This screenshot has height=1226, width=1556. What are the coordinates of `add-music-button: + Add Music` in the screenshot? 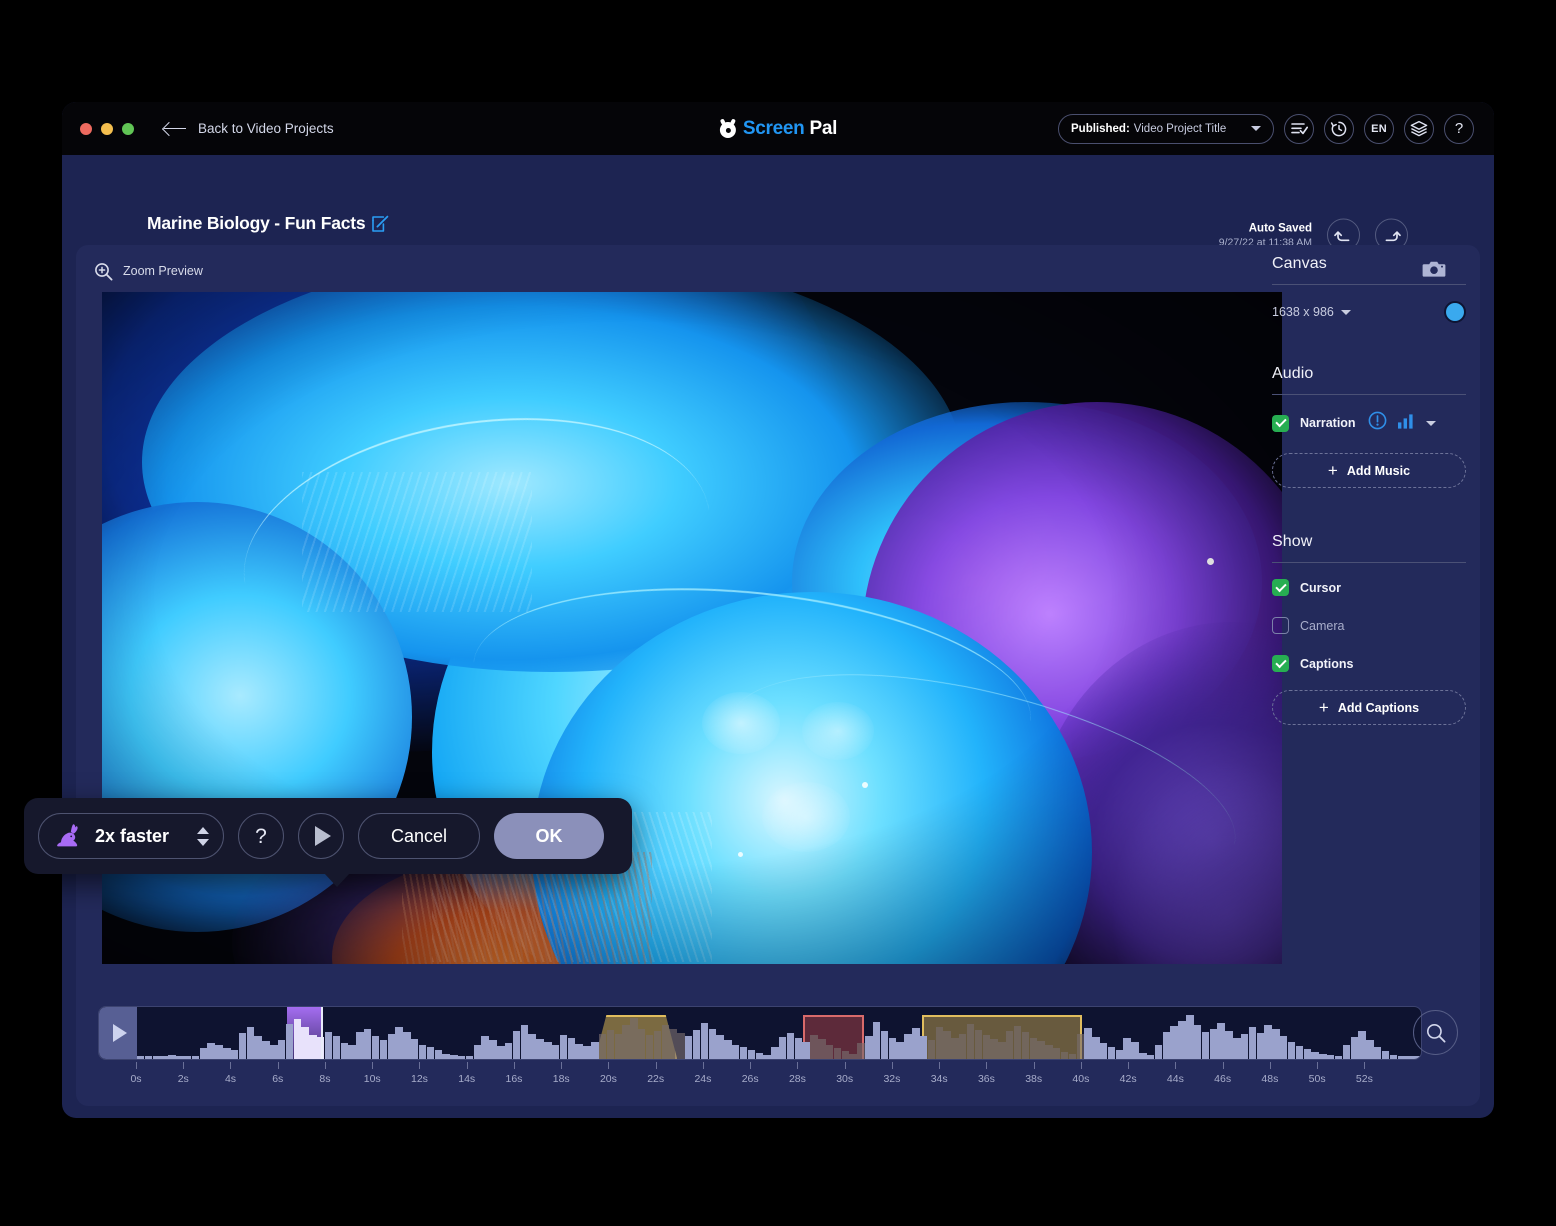 It's located at (1369, 470).